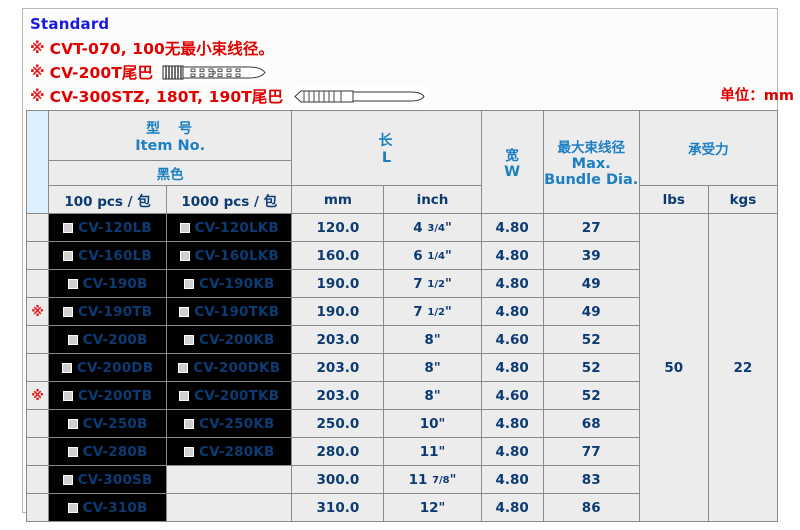  I want to click on cell-item-1000: CV-160LKB, so click(229, 255).